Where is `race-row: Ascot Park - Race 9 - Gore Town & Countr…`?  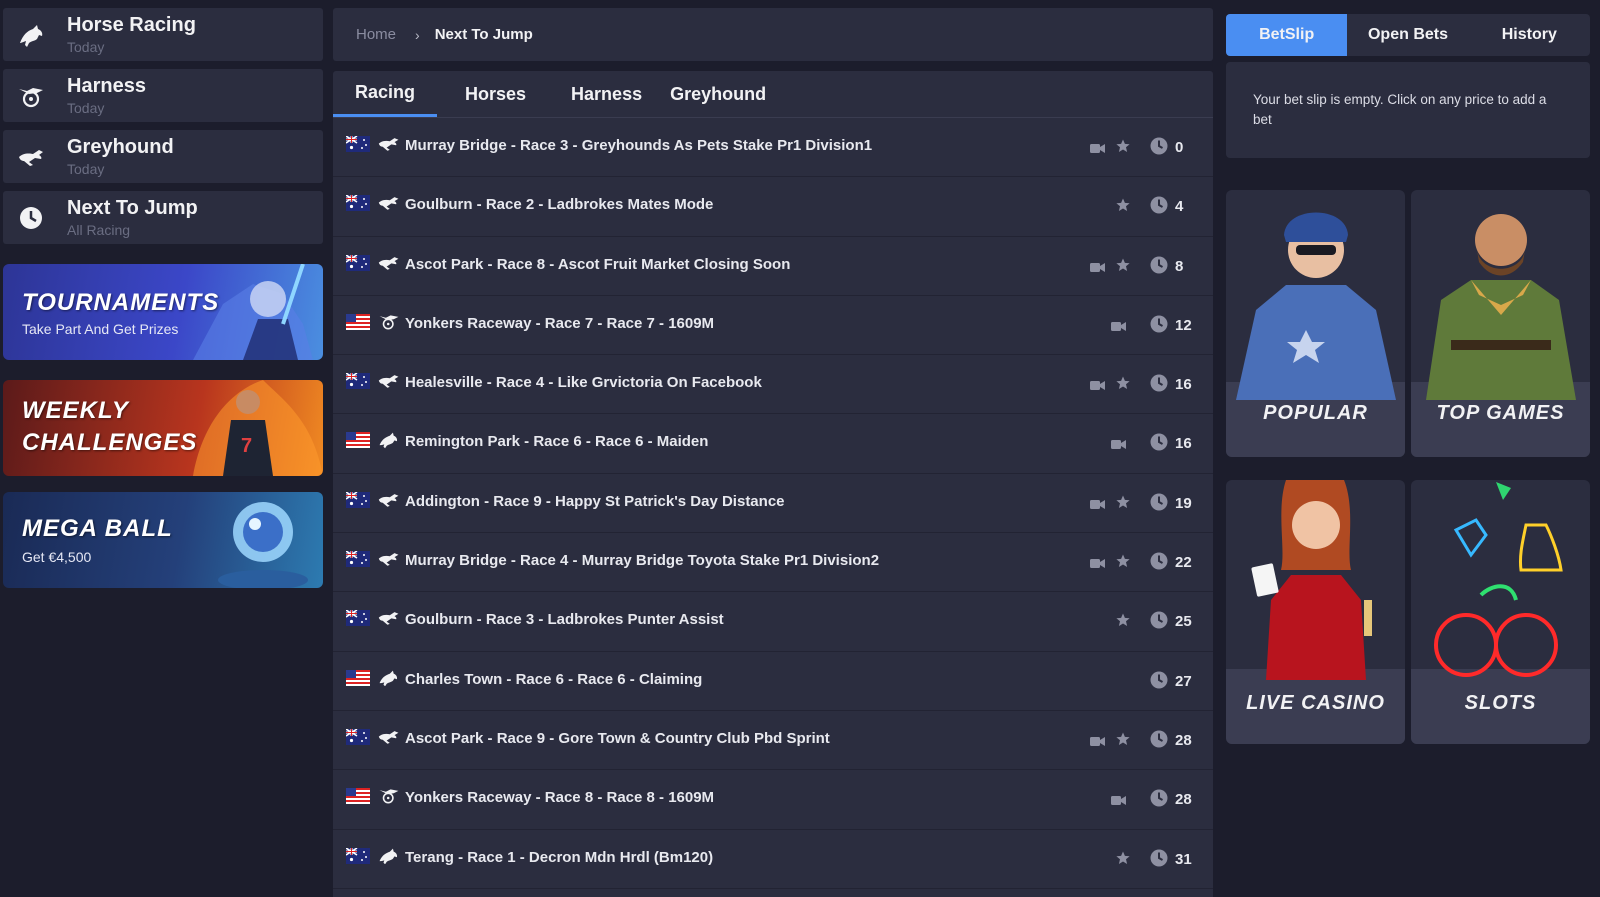
race-row: Ascot Park - Race 9 - Gore Town & Countr… is located at coordinates (773, 741).